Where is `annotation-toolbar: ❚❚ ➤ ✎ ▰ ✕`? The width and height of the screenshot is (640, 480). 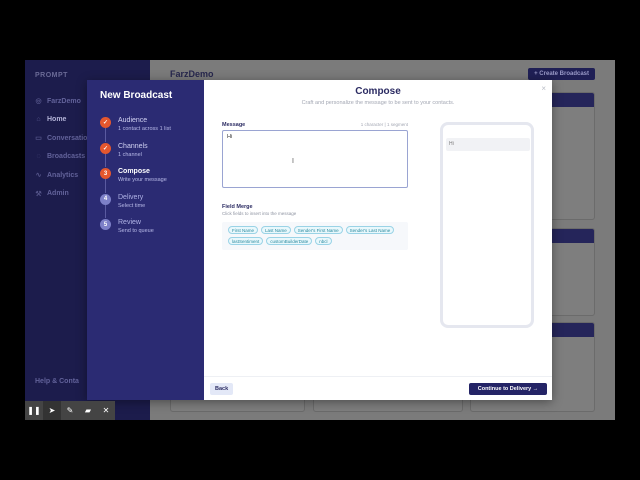 annotation-toolbar: ❚❚ ➤ ✎ ▰ ✕ is located at coordinates (70, 410).